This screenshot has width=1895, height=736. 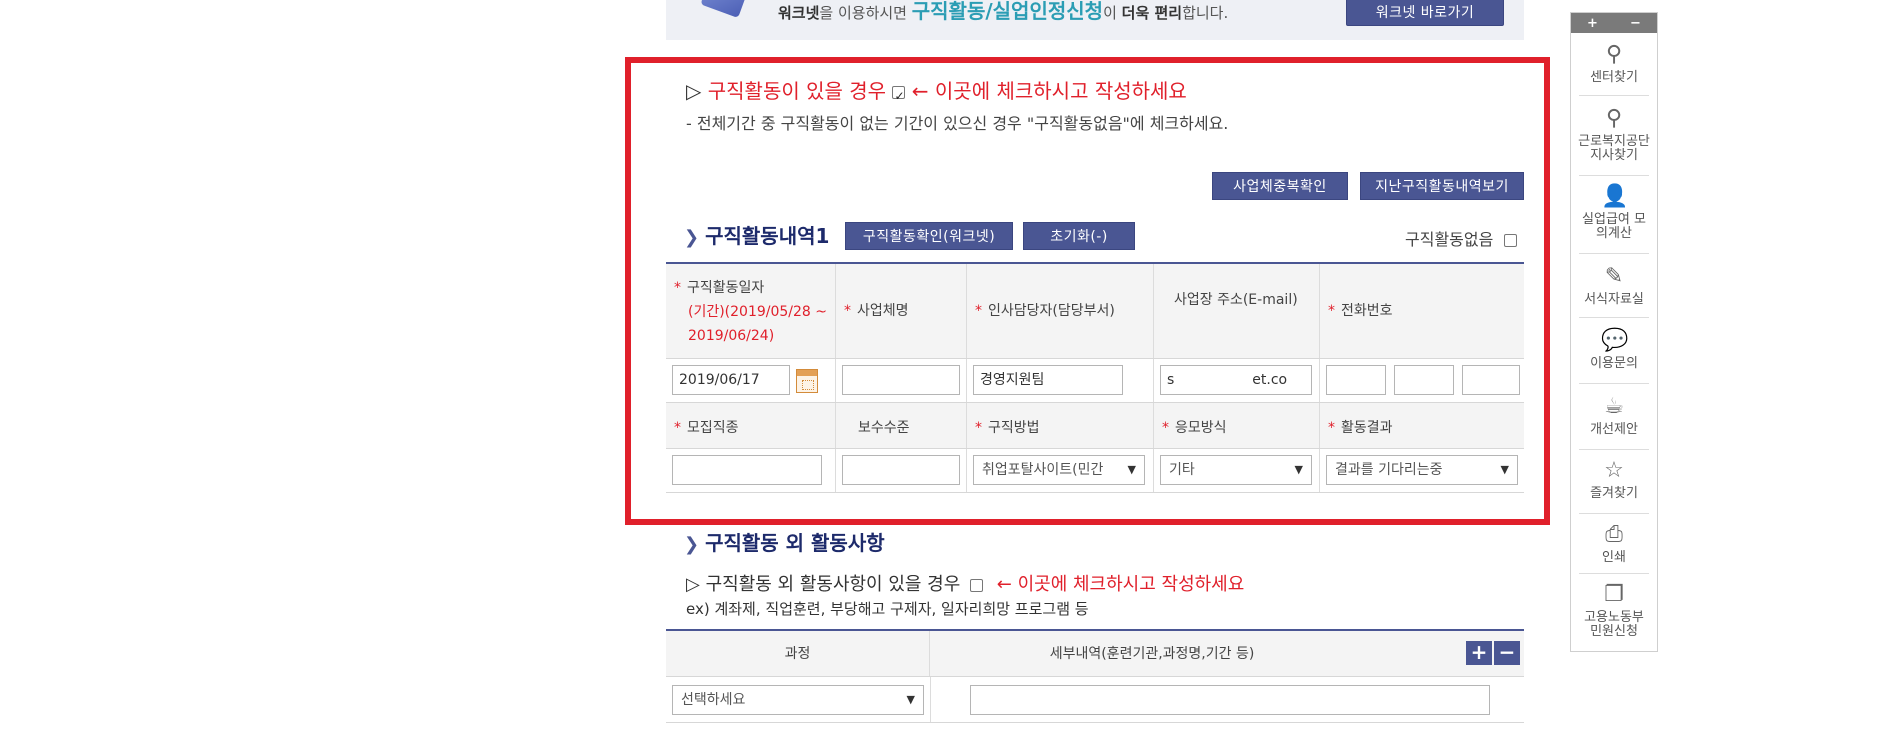 What do you see at coordinates (1060, 425) in the screenshot?
I see `method-header: * 구직방법` at bounding box center [1060, 425].